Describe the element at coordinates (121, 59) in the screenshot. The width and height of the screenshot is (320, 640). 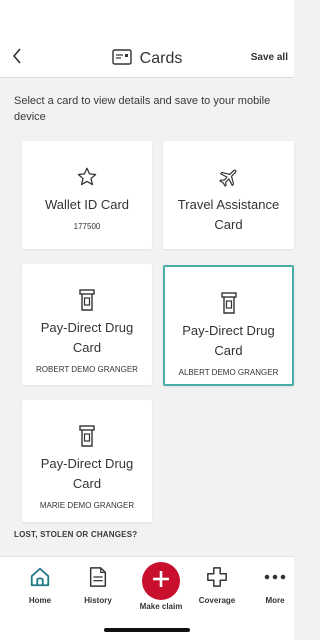
I see `card-icon` at that location.